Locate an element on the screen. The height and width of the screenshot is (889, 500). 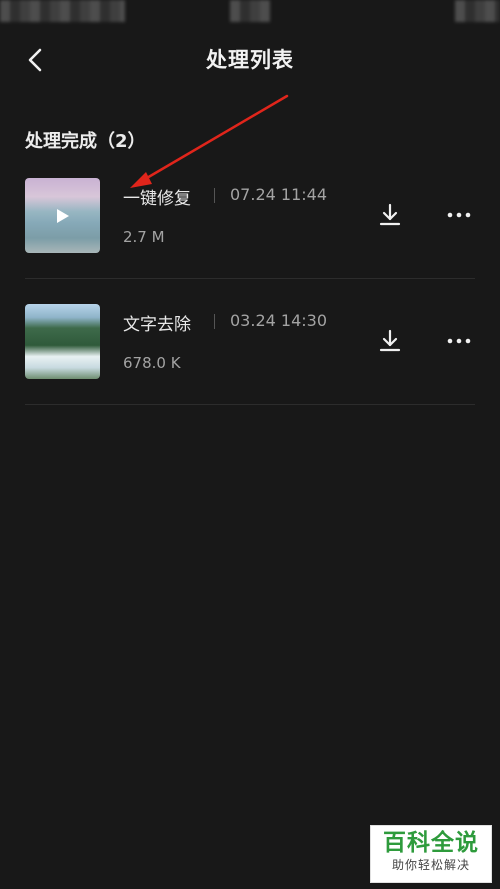
item-size: 2.7 M is located at coordinates (144, 237).